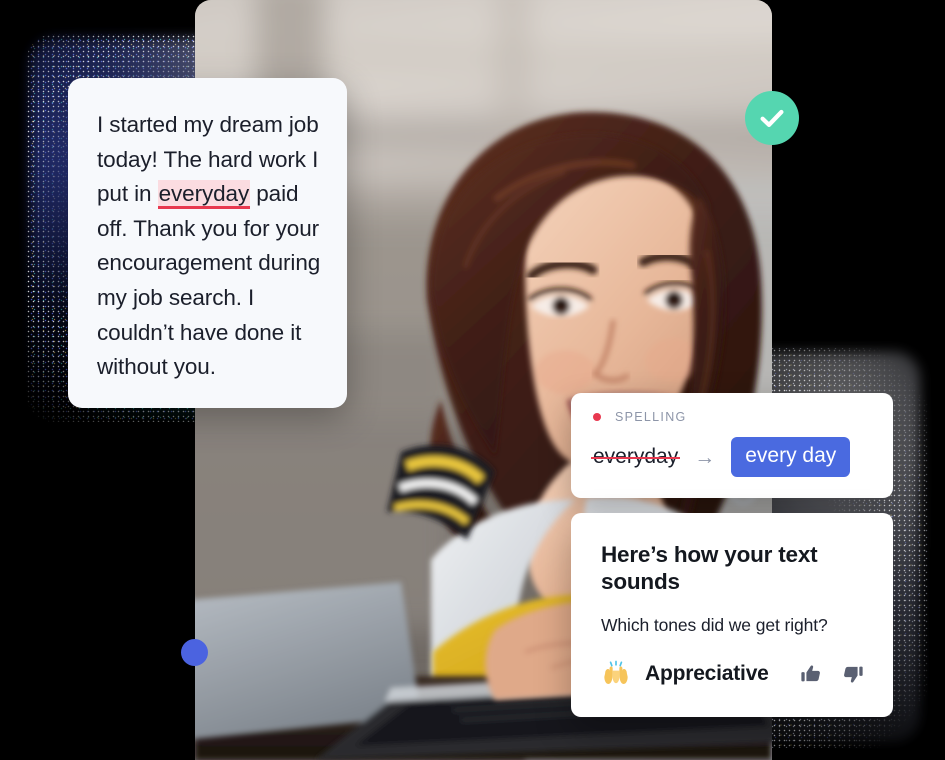  I want to click on tone-result-row: Appreciative, so click(735, 674).